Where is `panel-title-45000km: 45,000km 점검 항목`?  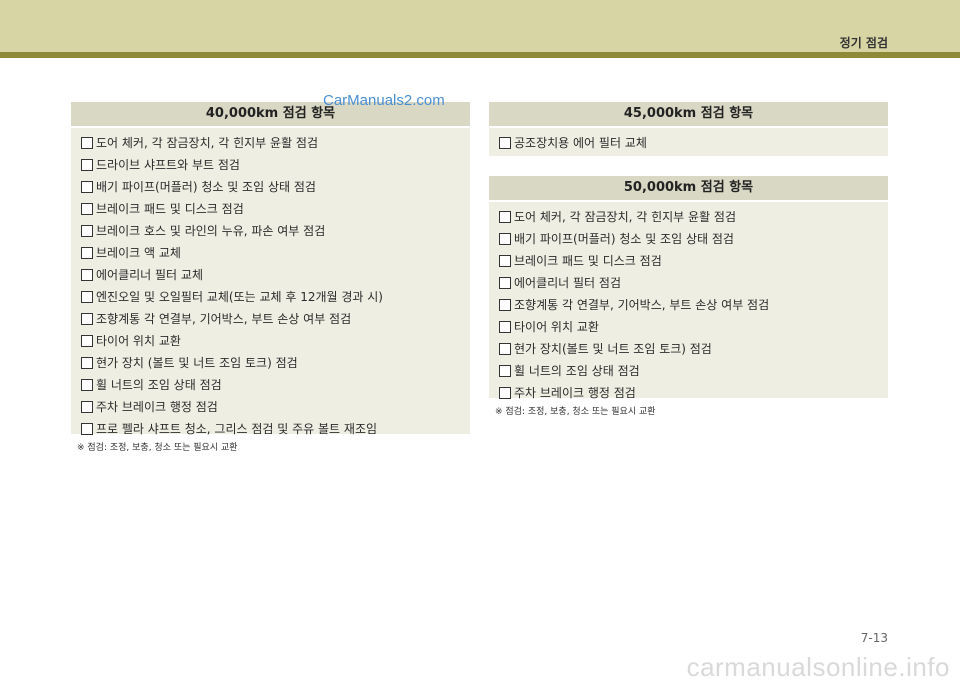 panel-title-45000km: 45,000km 점검 항목 is located at coordinates (688, 115).